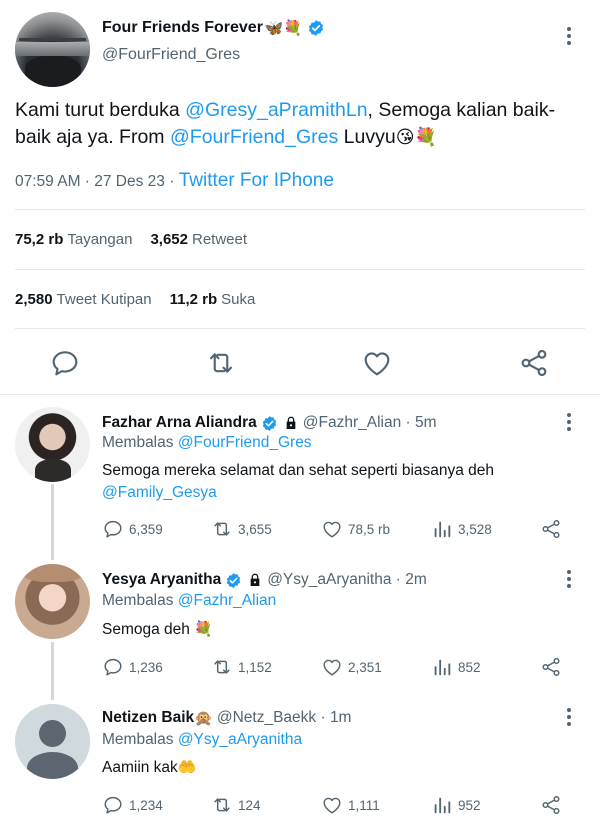 The height and width of the screenshot is (831, 600). What do you see at coordinates (475, 529) in the screenshot?
I see `views-count: 3,528` at bounding box center [475, 529].